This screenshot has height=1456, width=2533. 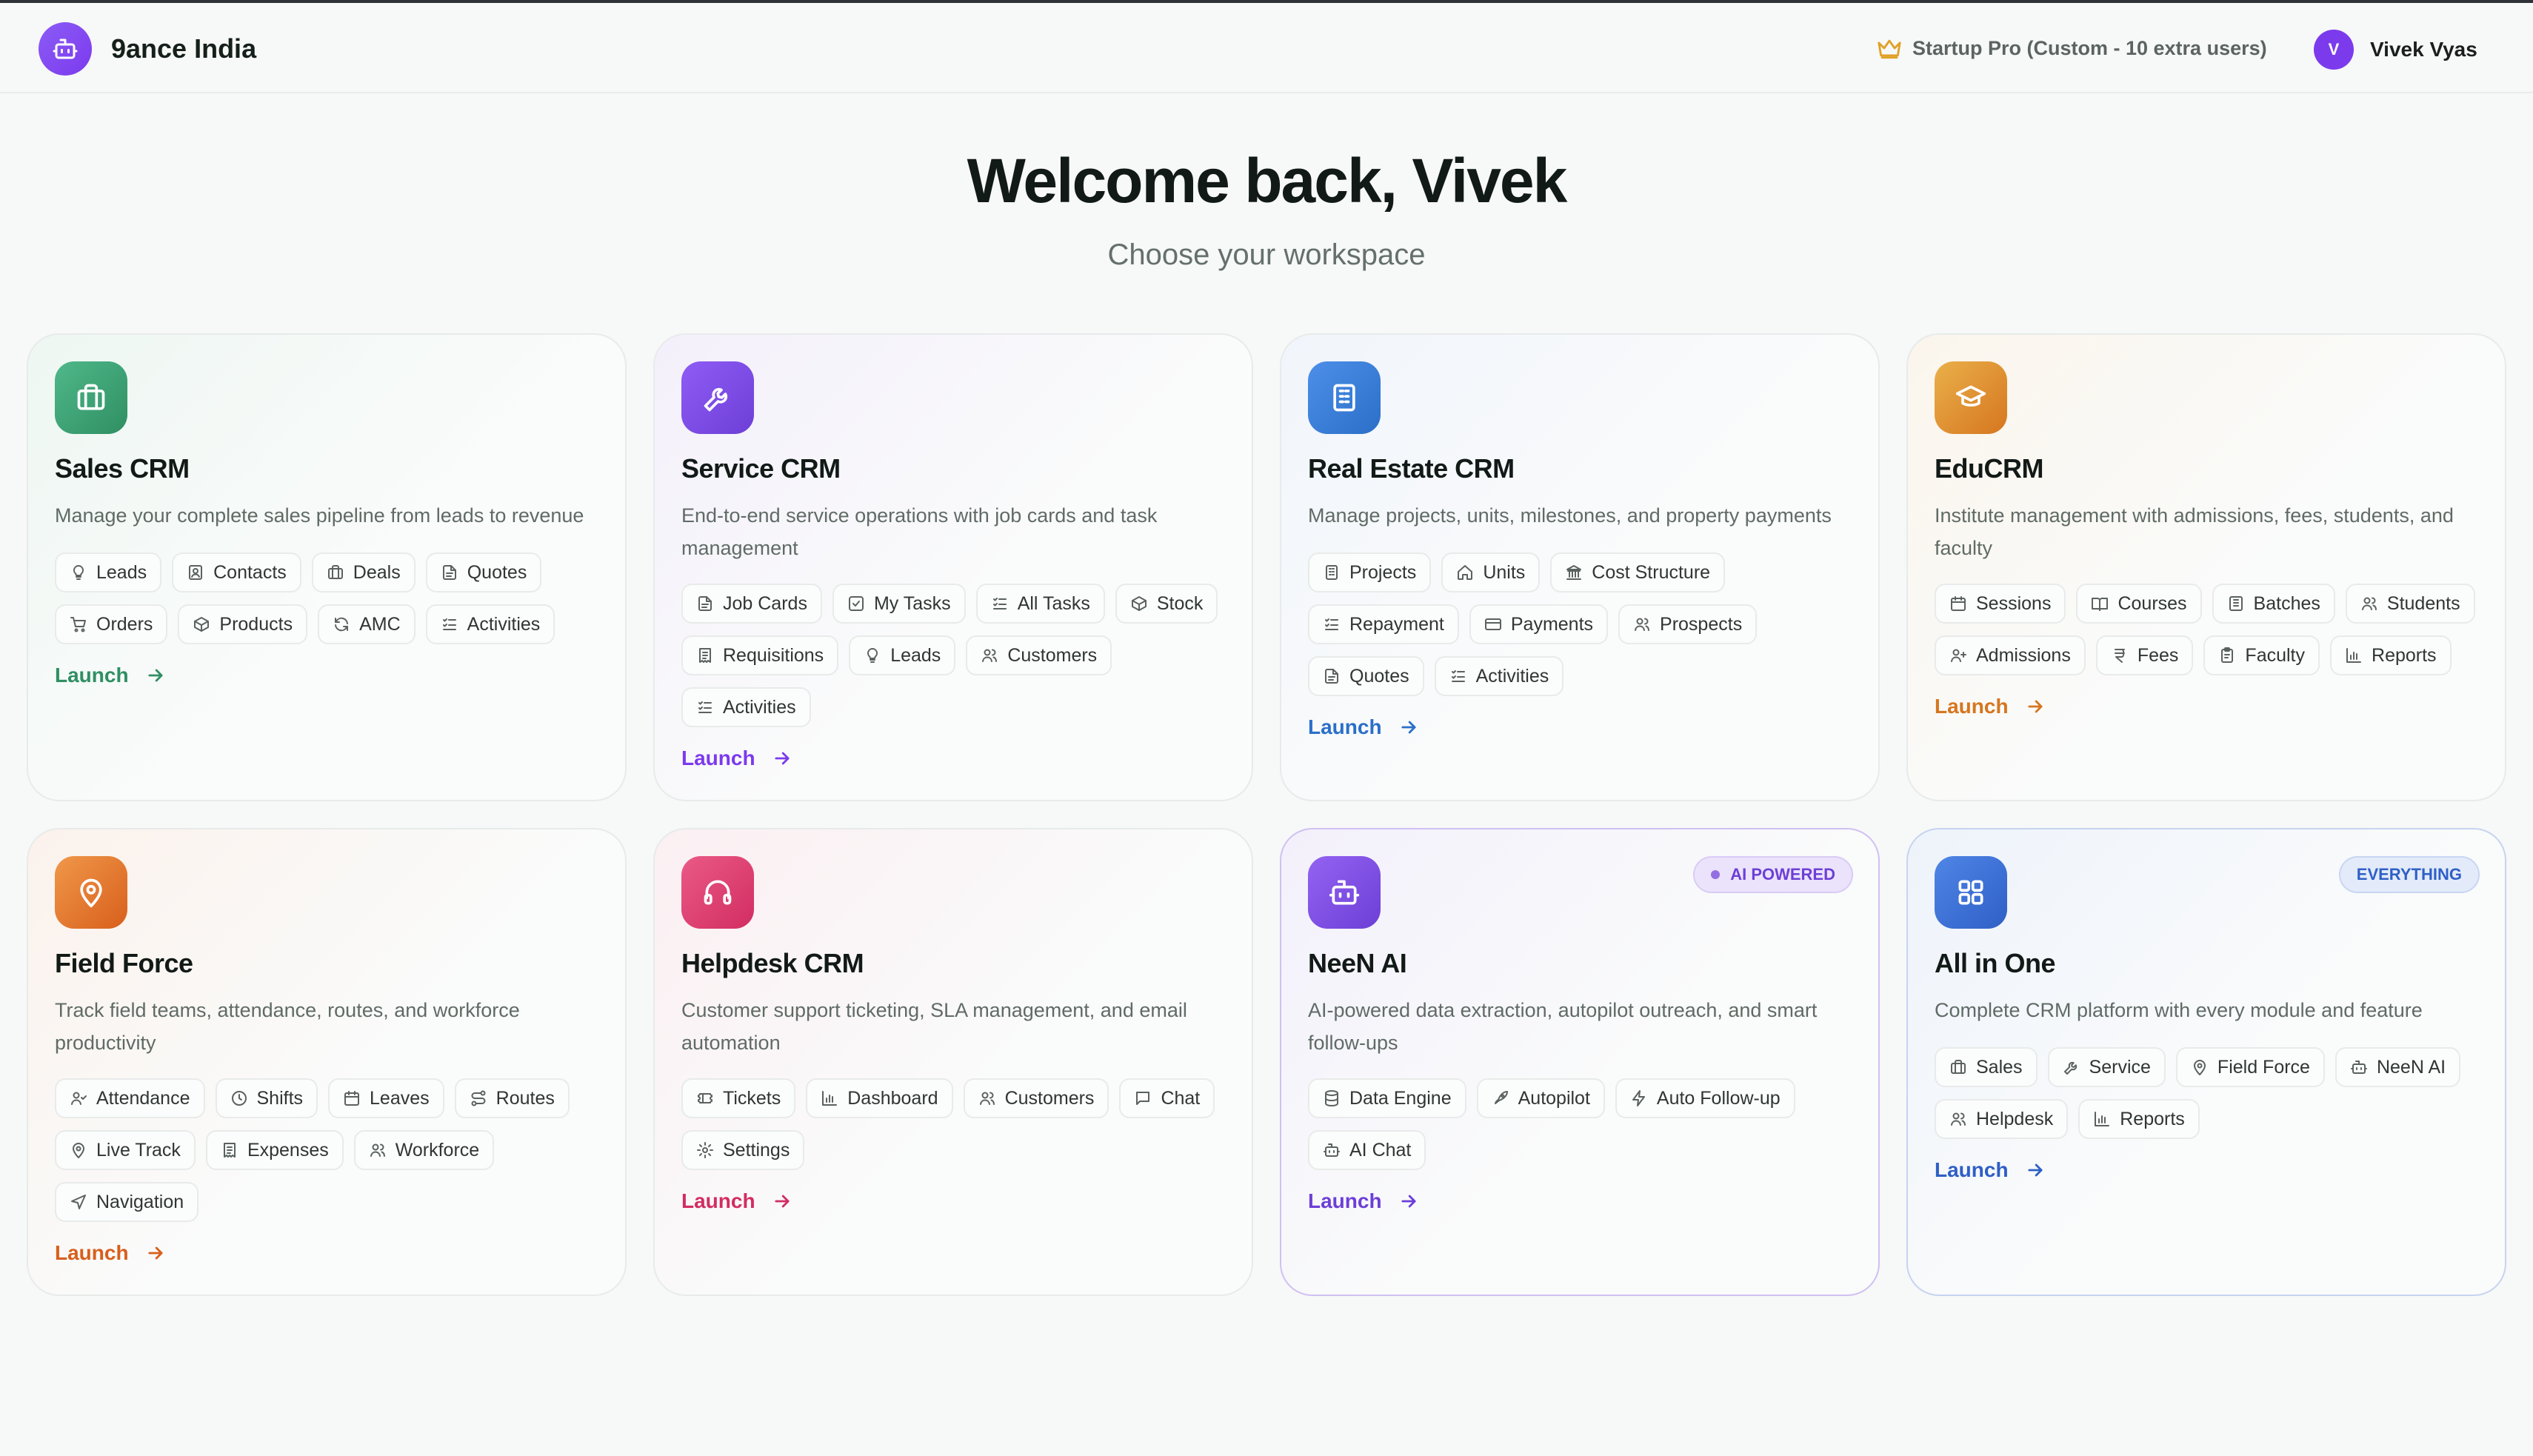 What do you see at coordinates (1491, 572) in the screenshot?
I see `module-chip: Units` at bounding box center [1491, 572].